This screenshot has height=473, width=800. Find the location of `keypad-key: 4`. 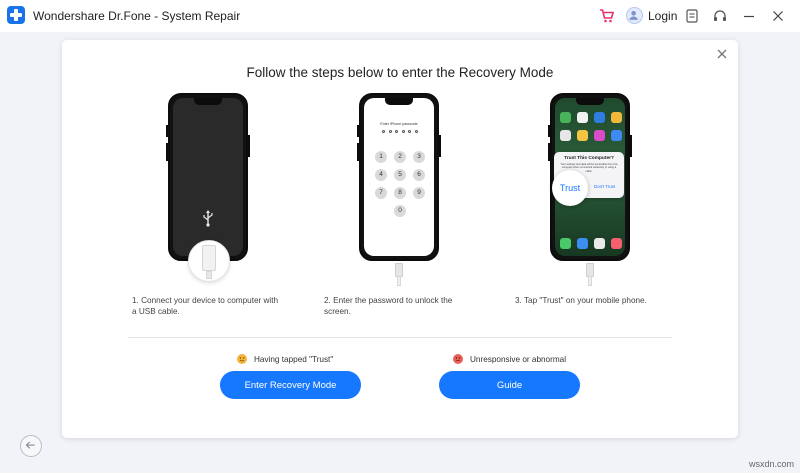

keypad-key: 4 is located at coordinates (381, 175).